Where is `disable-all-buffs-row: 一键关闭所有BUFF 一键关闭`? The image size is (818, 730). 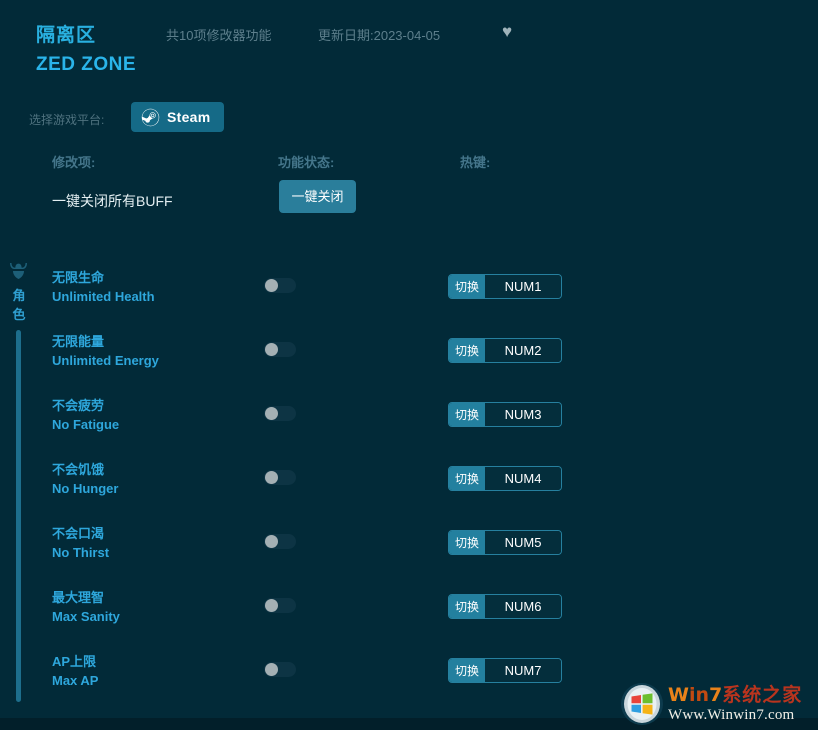
disable-all-buffs-row: 一键关闭所有BUFF 一键关闭 is located at coordinates (409, 201).